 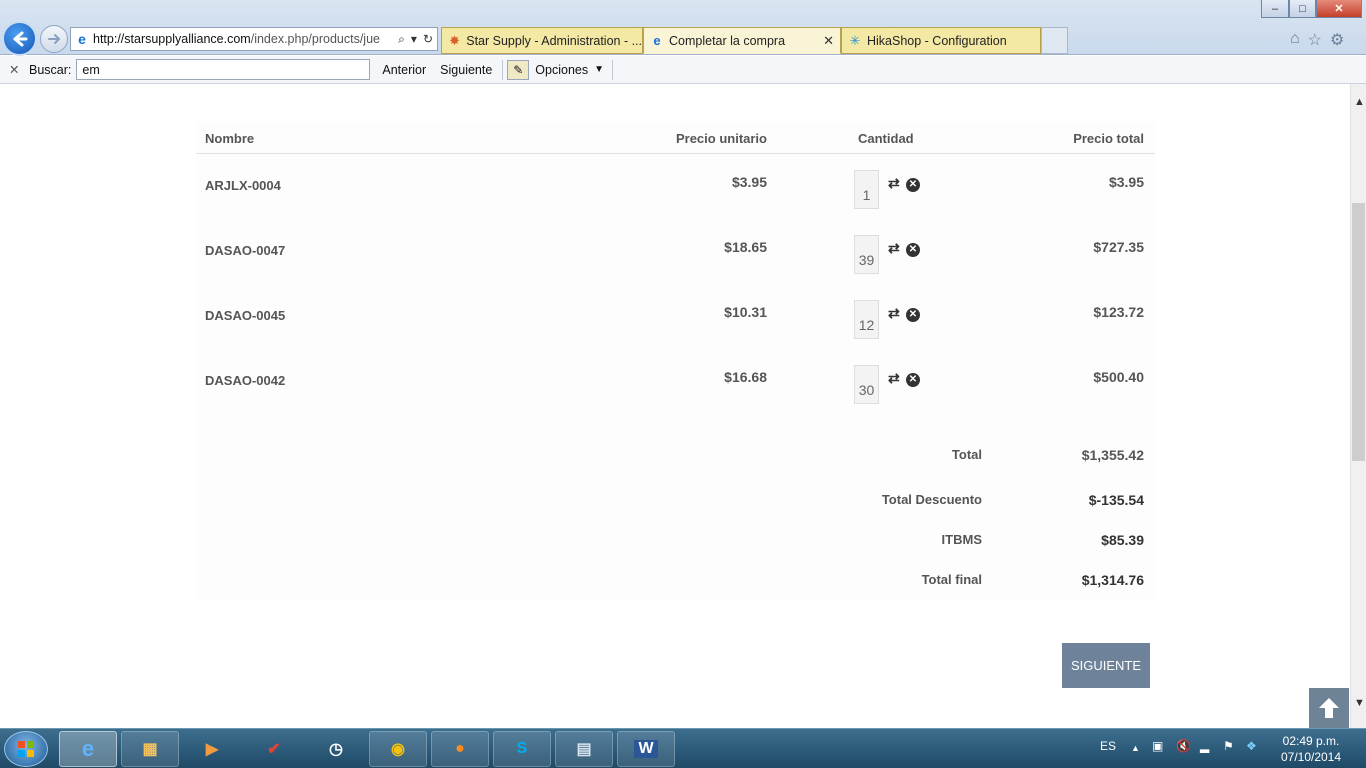 I want to click on tab-hikashop-configuration: ✳ HikaShop - Configuration, so click(x=941, y=40).